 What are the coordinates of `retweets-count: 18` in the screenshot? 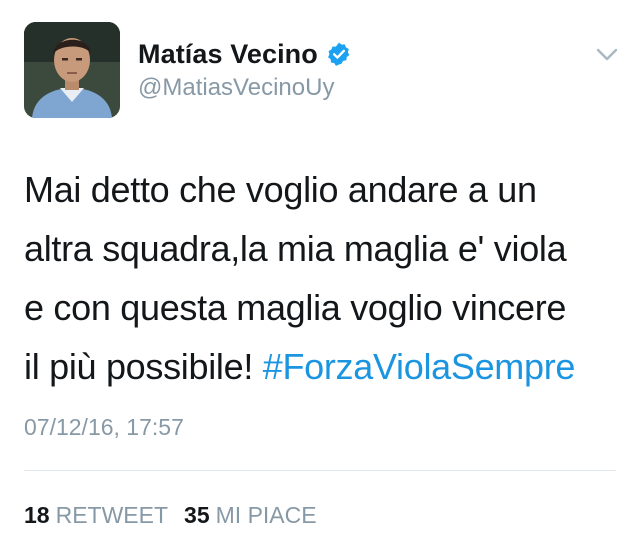 It's located at (37, 515).